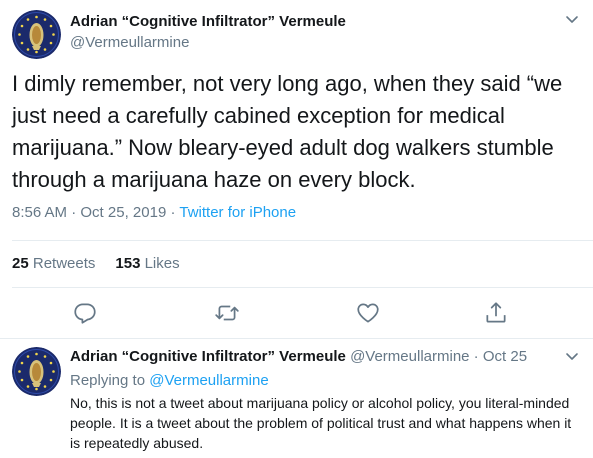 Image resolution: width=593 pixels, height=458 pixels. Describe the element at coordinates (208, 380) in the screenshot. I see `replying-to-handle: @Vermeullarmine` at that location.